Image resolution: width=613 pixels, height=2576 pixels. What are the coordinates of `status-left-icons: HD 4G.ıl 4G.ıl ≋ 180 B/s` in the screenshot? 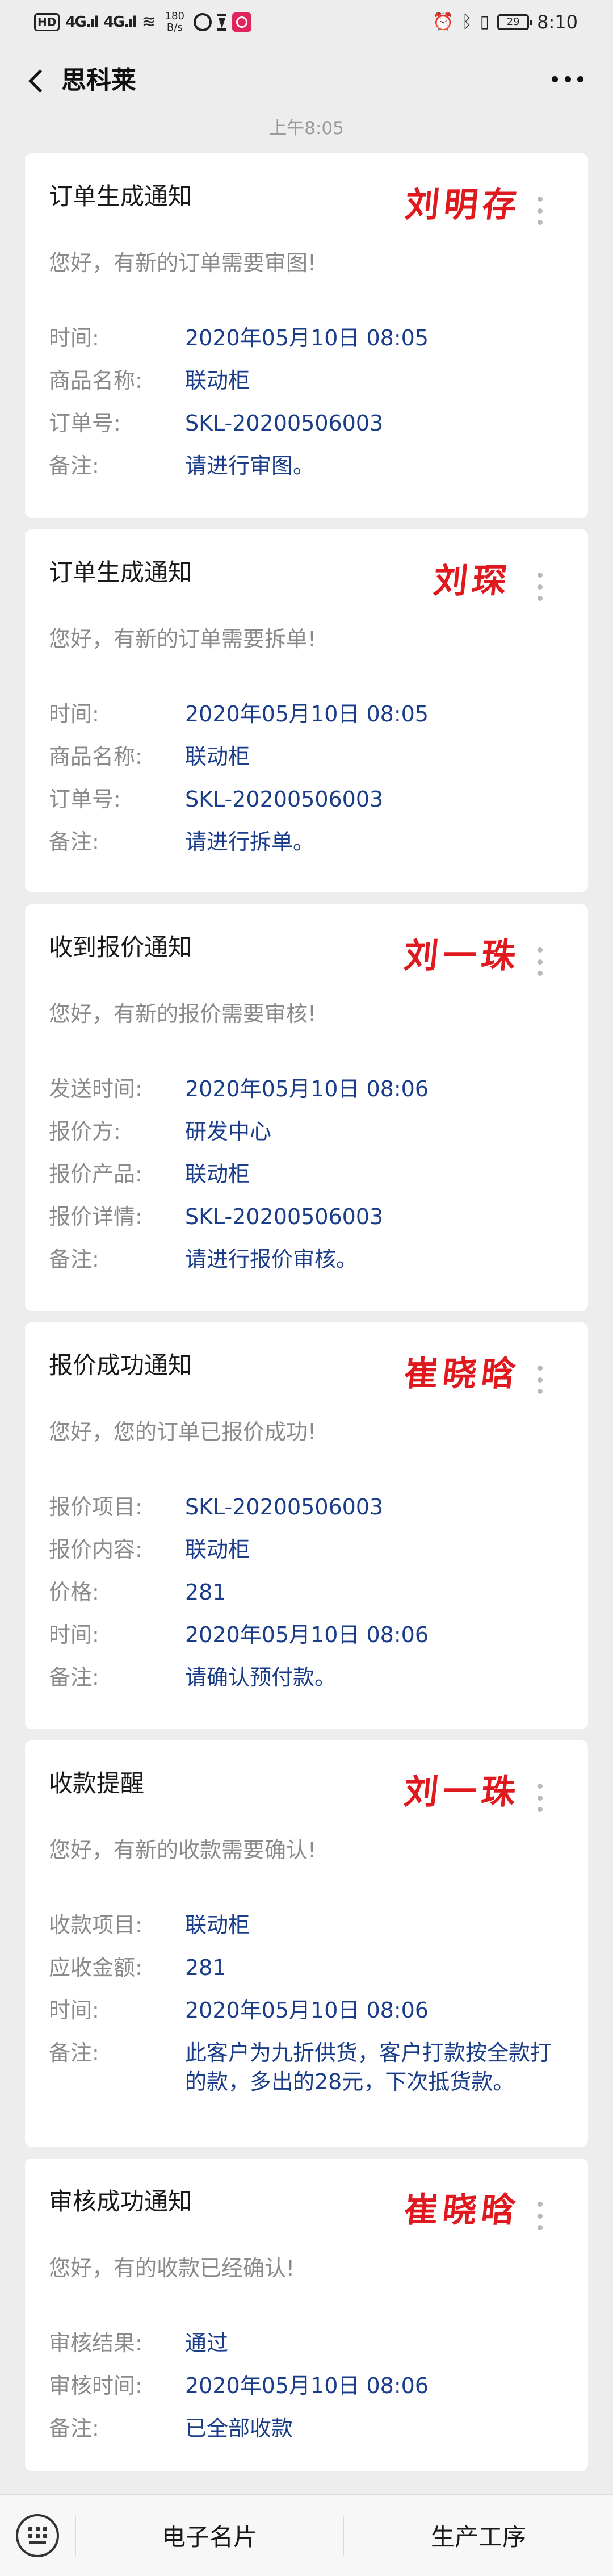 It's located at (142, 22).